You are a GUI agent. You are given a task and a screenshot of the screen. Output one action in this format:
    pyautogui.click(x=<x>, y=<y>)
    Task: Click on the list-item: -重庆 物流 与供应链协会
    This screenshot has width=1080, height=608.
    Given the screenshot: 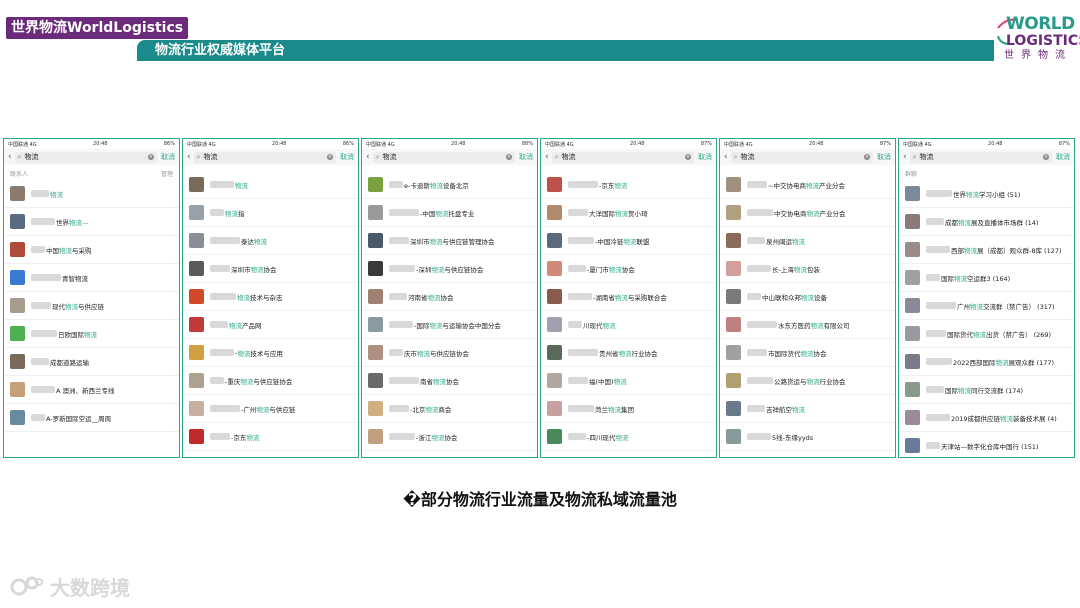 What is the action you would take?
    pyautogui.click(x=270, y=381)
    